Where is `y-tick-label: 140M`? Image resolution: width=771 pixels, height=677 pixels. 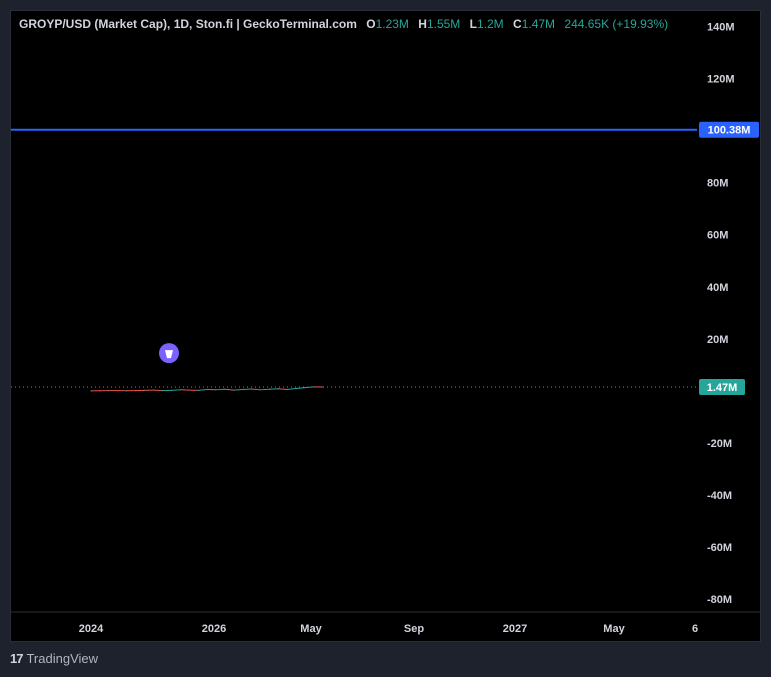 y-tick-label: 140M is located at coordinates (721, 28).